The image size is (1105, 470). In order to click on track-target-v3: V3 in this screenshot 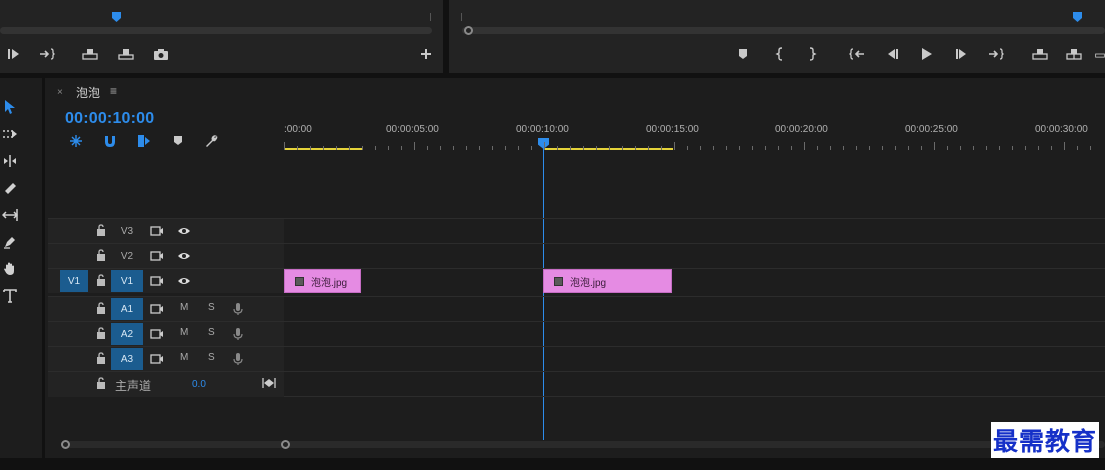, I will do `click(127, 231)`.